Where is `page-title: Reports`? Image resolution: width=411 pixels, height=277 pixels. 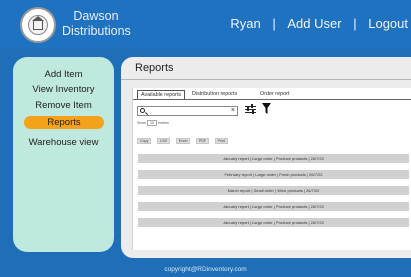
page-title: Reports is located at coordinates (154, 68).